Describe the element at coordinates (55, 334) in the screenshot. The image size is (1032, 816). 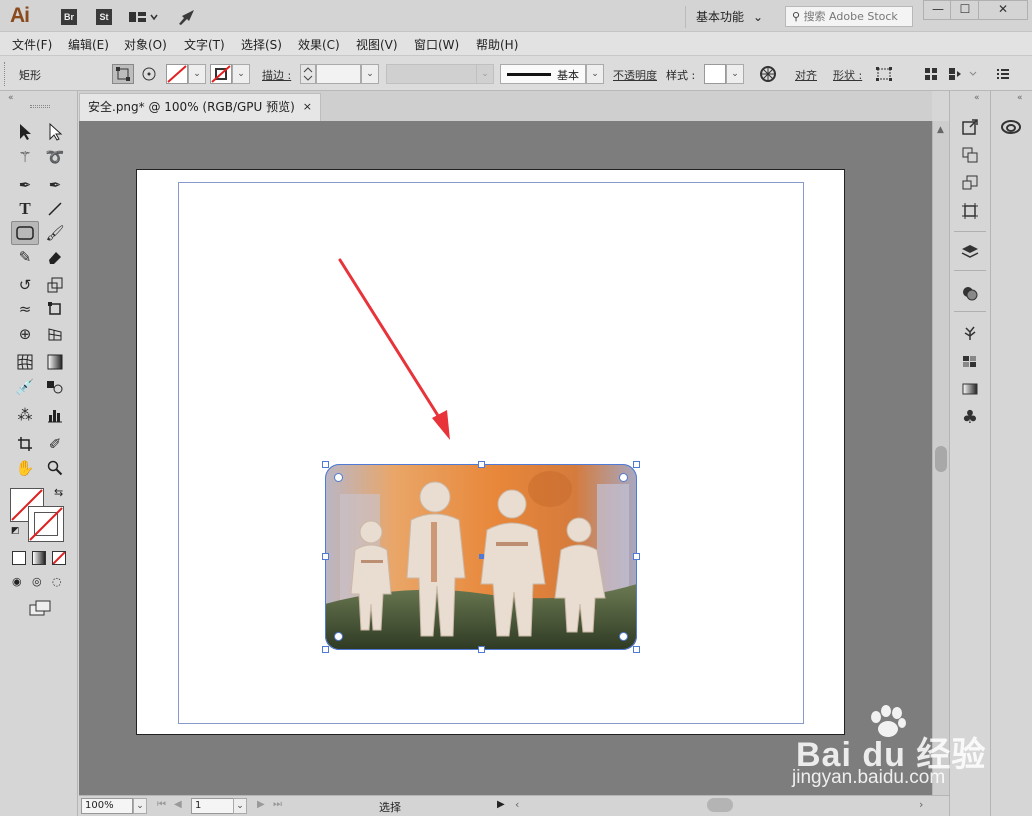
I see `perspective-grid-tool` at that location.